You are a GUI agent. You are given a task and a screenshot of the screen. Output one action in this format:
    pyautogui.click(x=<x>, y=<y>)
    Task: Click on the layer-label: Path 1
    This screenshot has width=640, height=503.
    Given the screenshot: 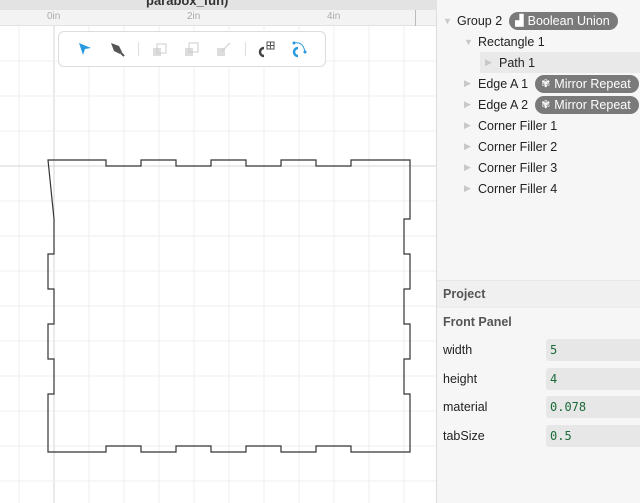 What is the action you would take?
    pyautogui.click(x=517, y=62)
    